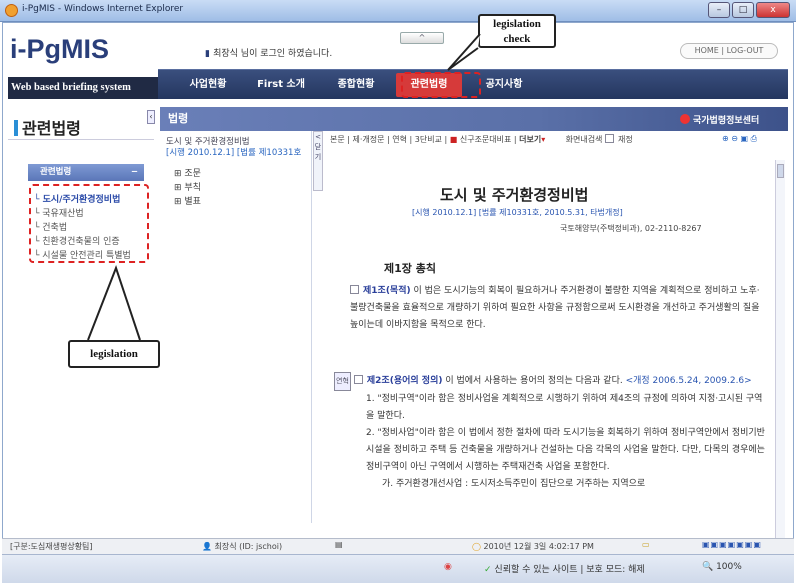 Image resolution: width=796 pixels, height=583 pixels. I want to click on law-tree-title: 도시 및 주거환경정비법 [시행 2010.12.1] [법률 제10331호, so click(233, 148).